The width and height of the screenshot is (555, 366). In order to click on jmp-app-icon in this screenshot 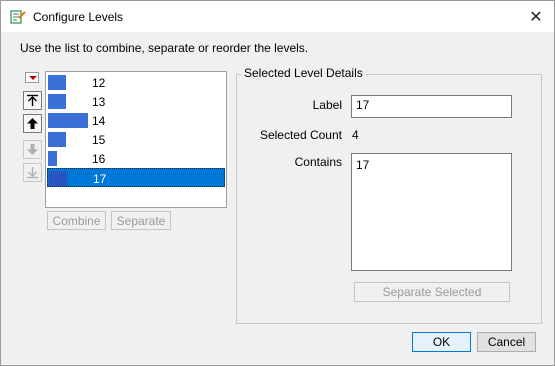, I will do `click(18, 17)`.